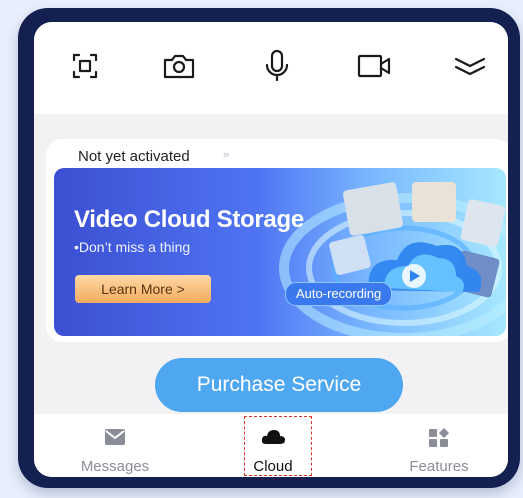 This screenshot has width=523, height=498. I want to click on screenshot-button, so click(179, 66).